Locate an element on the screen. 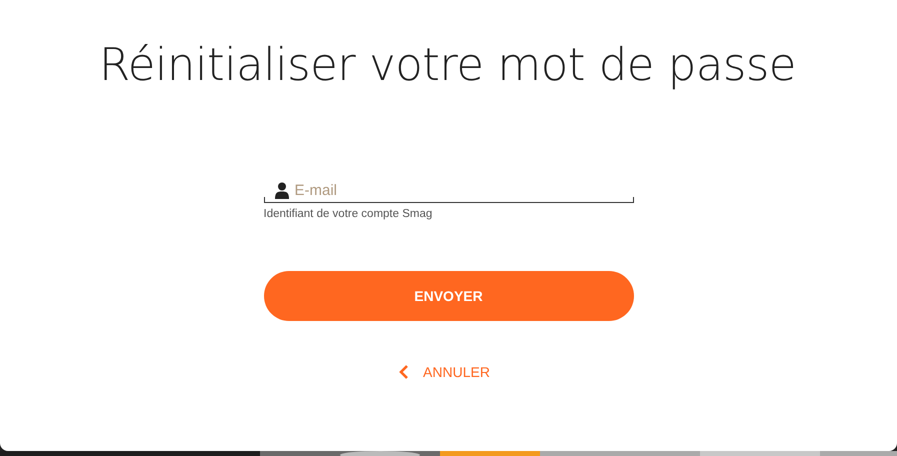 This screenshot has width=897, height=456. chevron-left-icon is located at coordinates (404, 372).